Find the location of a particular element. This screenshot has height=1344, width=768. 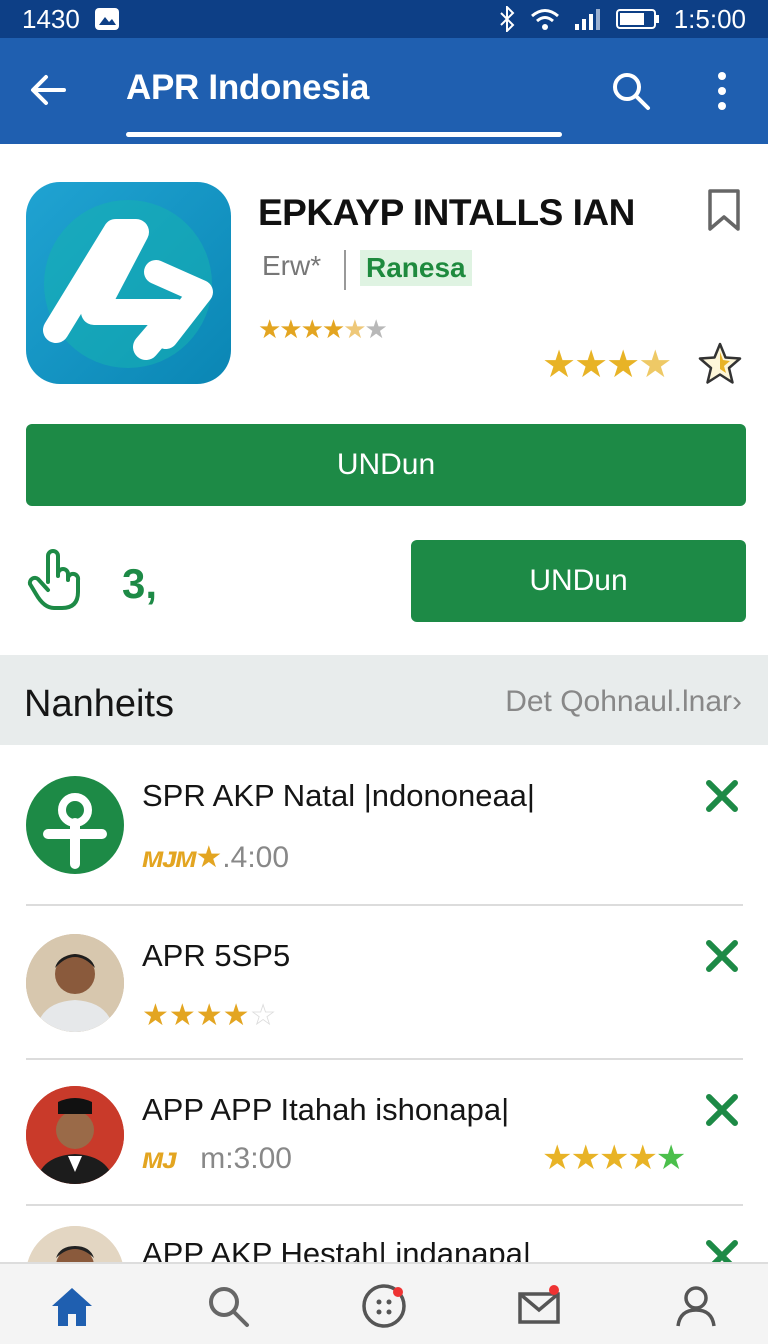

list-item-tag: ᴍᴊᴍ is located at coordinates (169, 857).